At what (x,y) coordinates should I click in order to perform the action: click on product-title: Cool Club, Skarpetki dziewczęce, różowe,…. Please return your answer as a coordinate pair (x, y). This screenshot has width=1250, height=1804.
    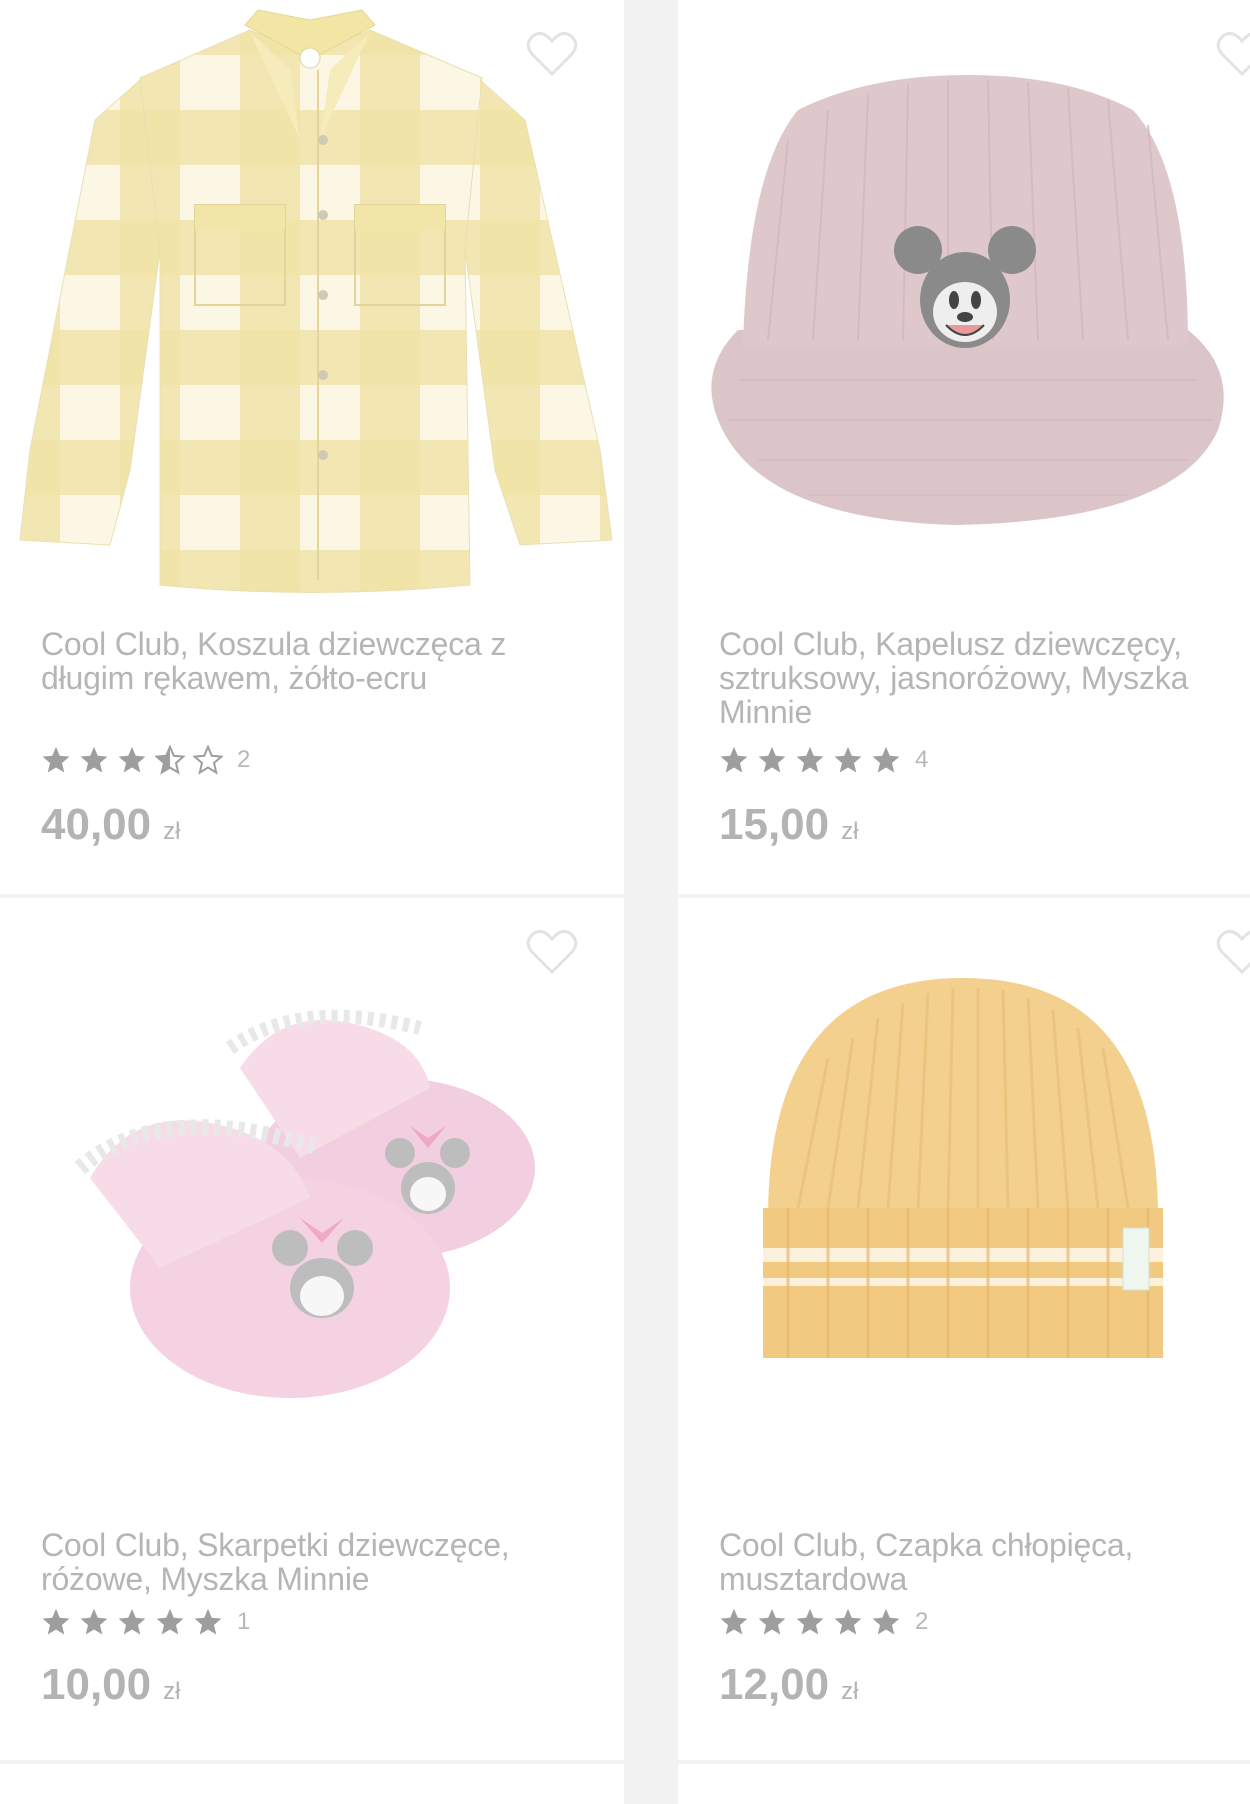
    Looking at the image, I should click on (301, 1562).